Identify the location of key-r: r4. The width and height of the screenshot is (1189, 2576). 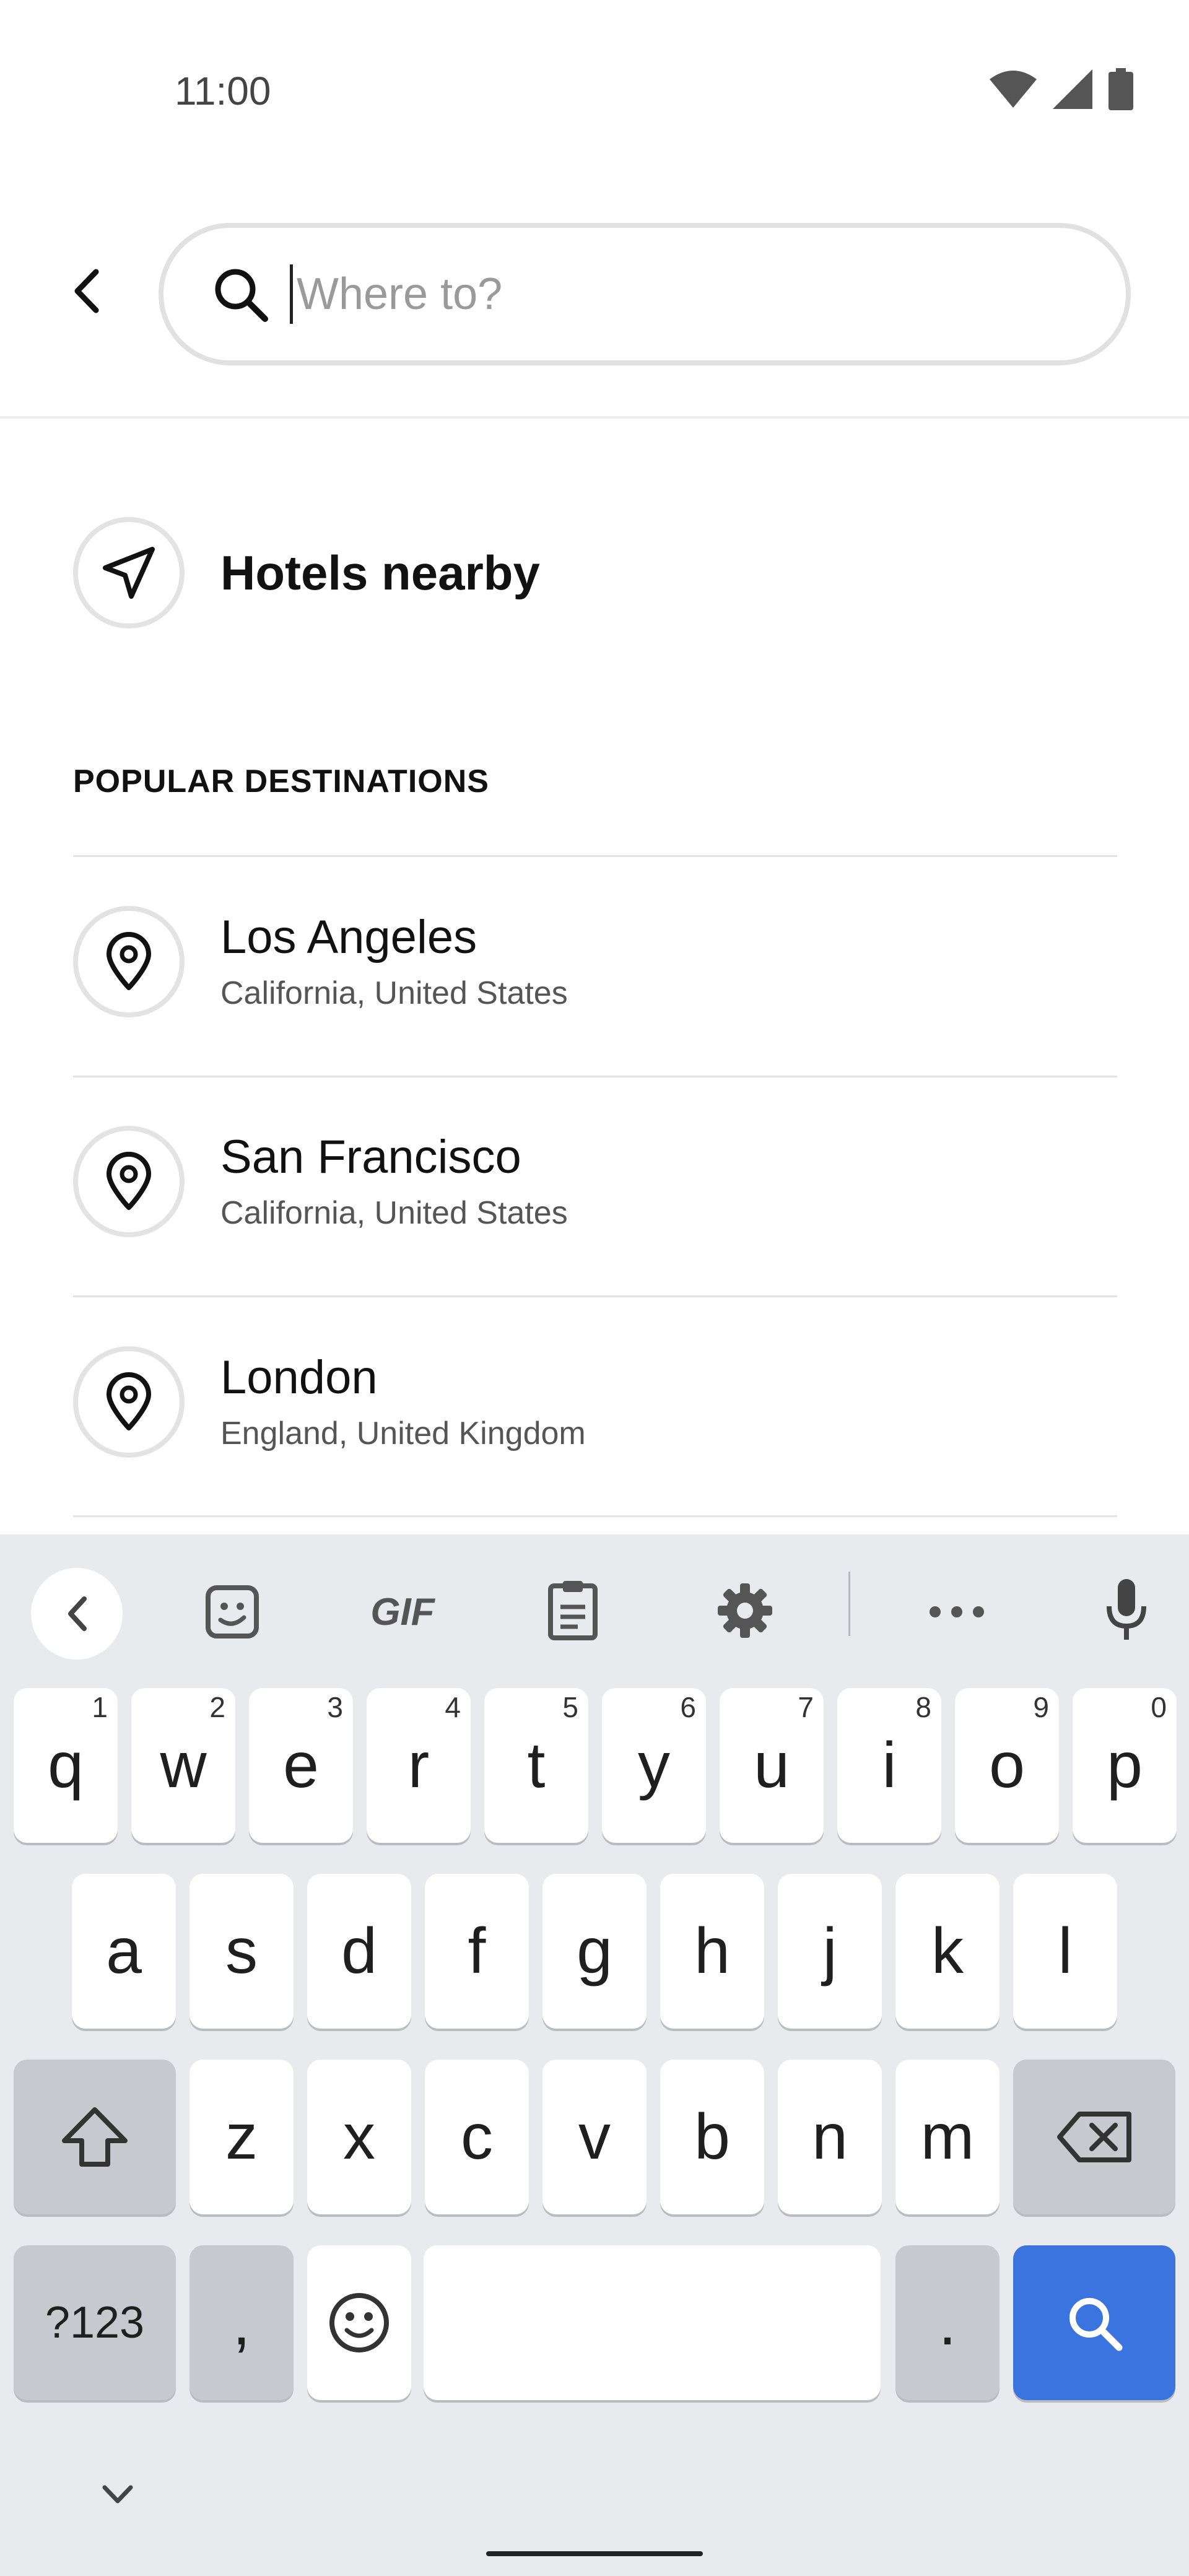
(419, 1765).